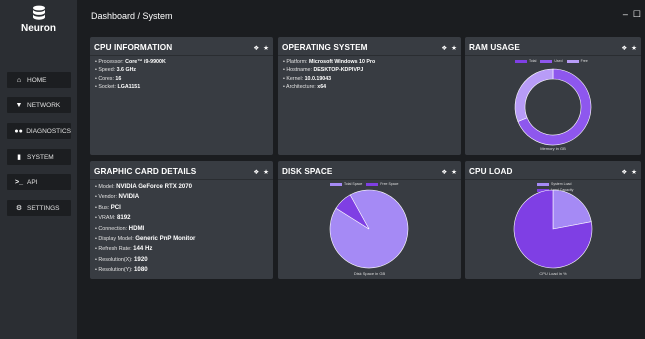  What do you see at coordinates (38, 12) in the screenshot?
I see `database-logo-icon` at bounding box center [38, 12].